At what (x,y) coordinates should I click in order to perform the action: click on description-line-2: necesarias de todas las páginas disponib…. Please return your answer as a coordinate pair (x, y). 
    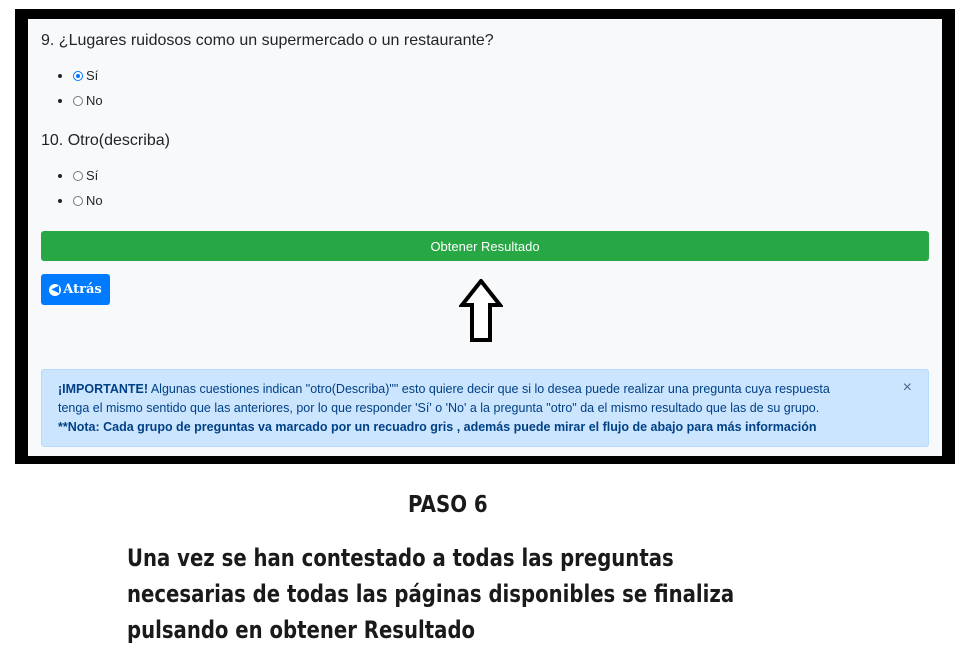
    Looking at the image, I should click on (431, 594).